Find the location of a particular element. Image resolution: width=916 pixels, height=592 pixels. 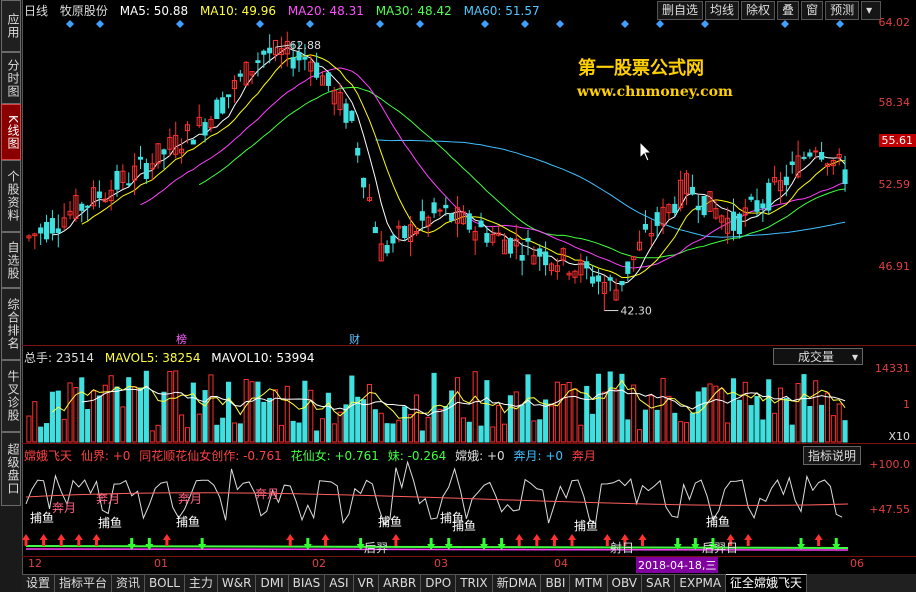

volume-unit: X10 is located at coordinates (899, 436).